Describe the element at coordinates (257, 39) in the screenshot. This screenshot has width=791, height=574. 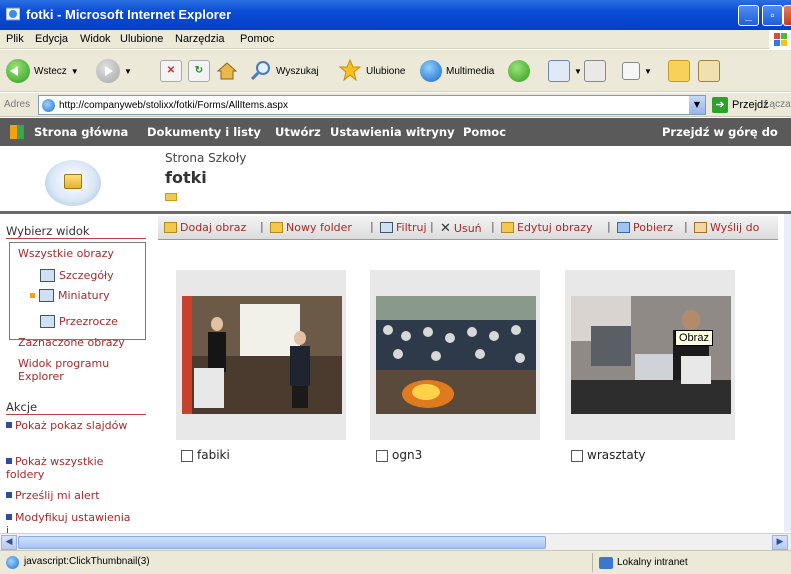
I see `menu-pomoc: Pomoc` at that location.